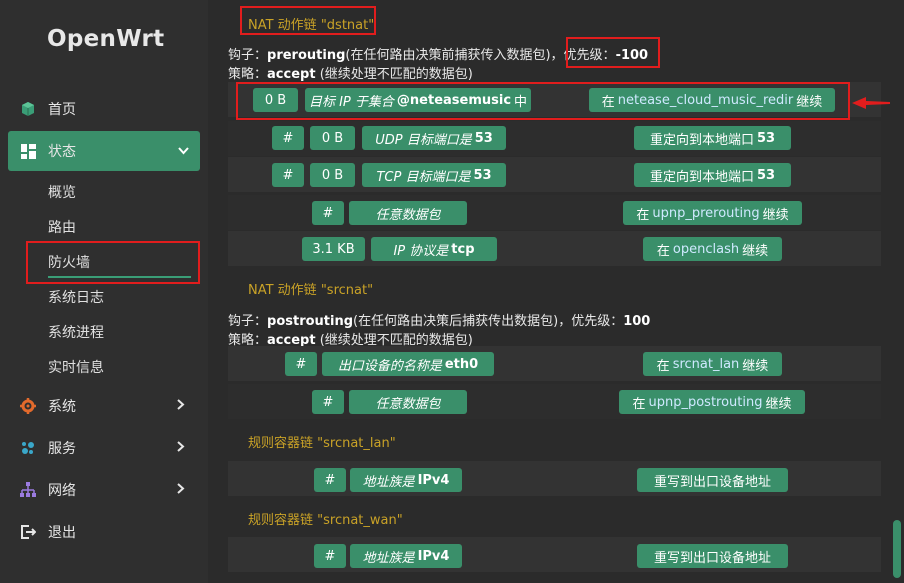 The height and width of the screenshot is (583, 904). What do you see at coordinates (76, 297) in the screenshot?
I see `sidebar-sub-syslog: 系统日志` at bounding box center [76, 297].